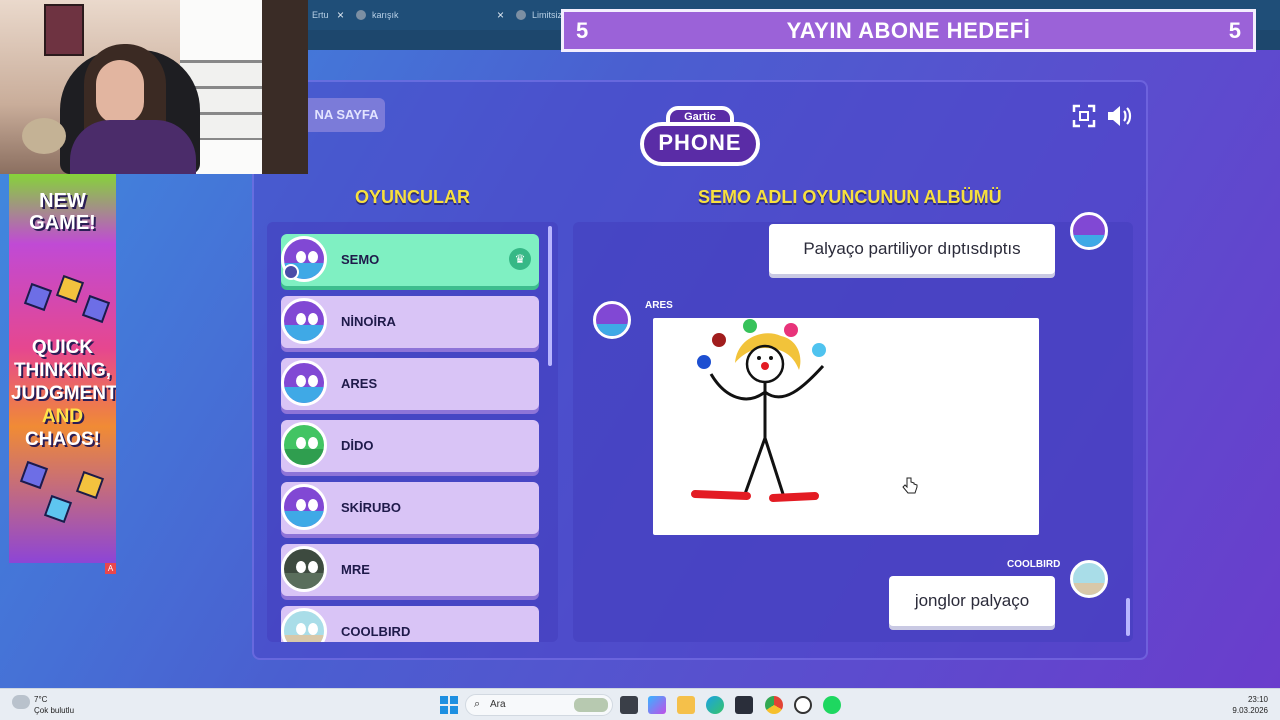  I want to click on ad-choice-badge: A, so click(110, 568).